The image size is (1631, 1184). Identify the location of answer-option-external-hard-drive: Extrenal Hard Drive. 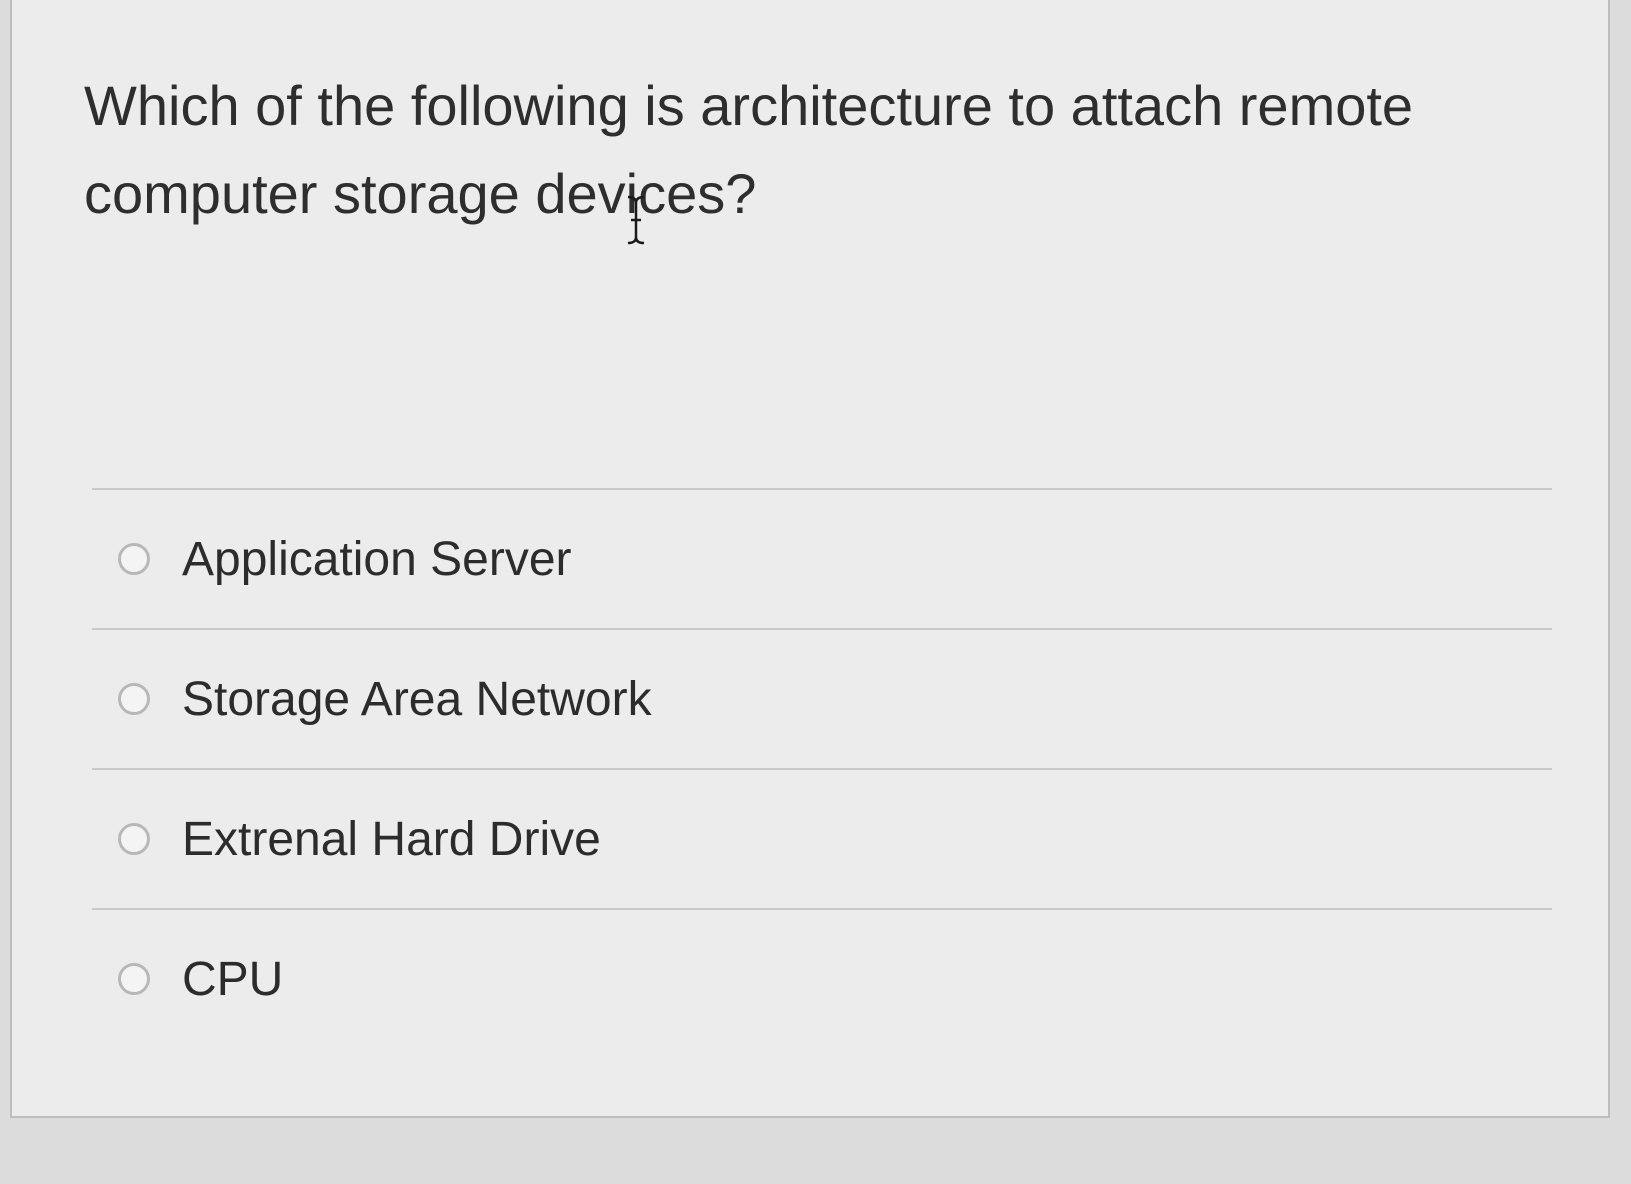
(822, 839).